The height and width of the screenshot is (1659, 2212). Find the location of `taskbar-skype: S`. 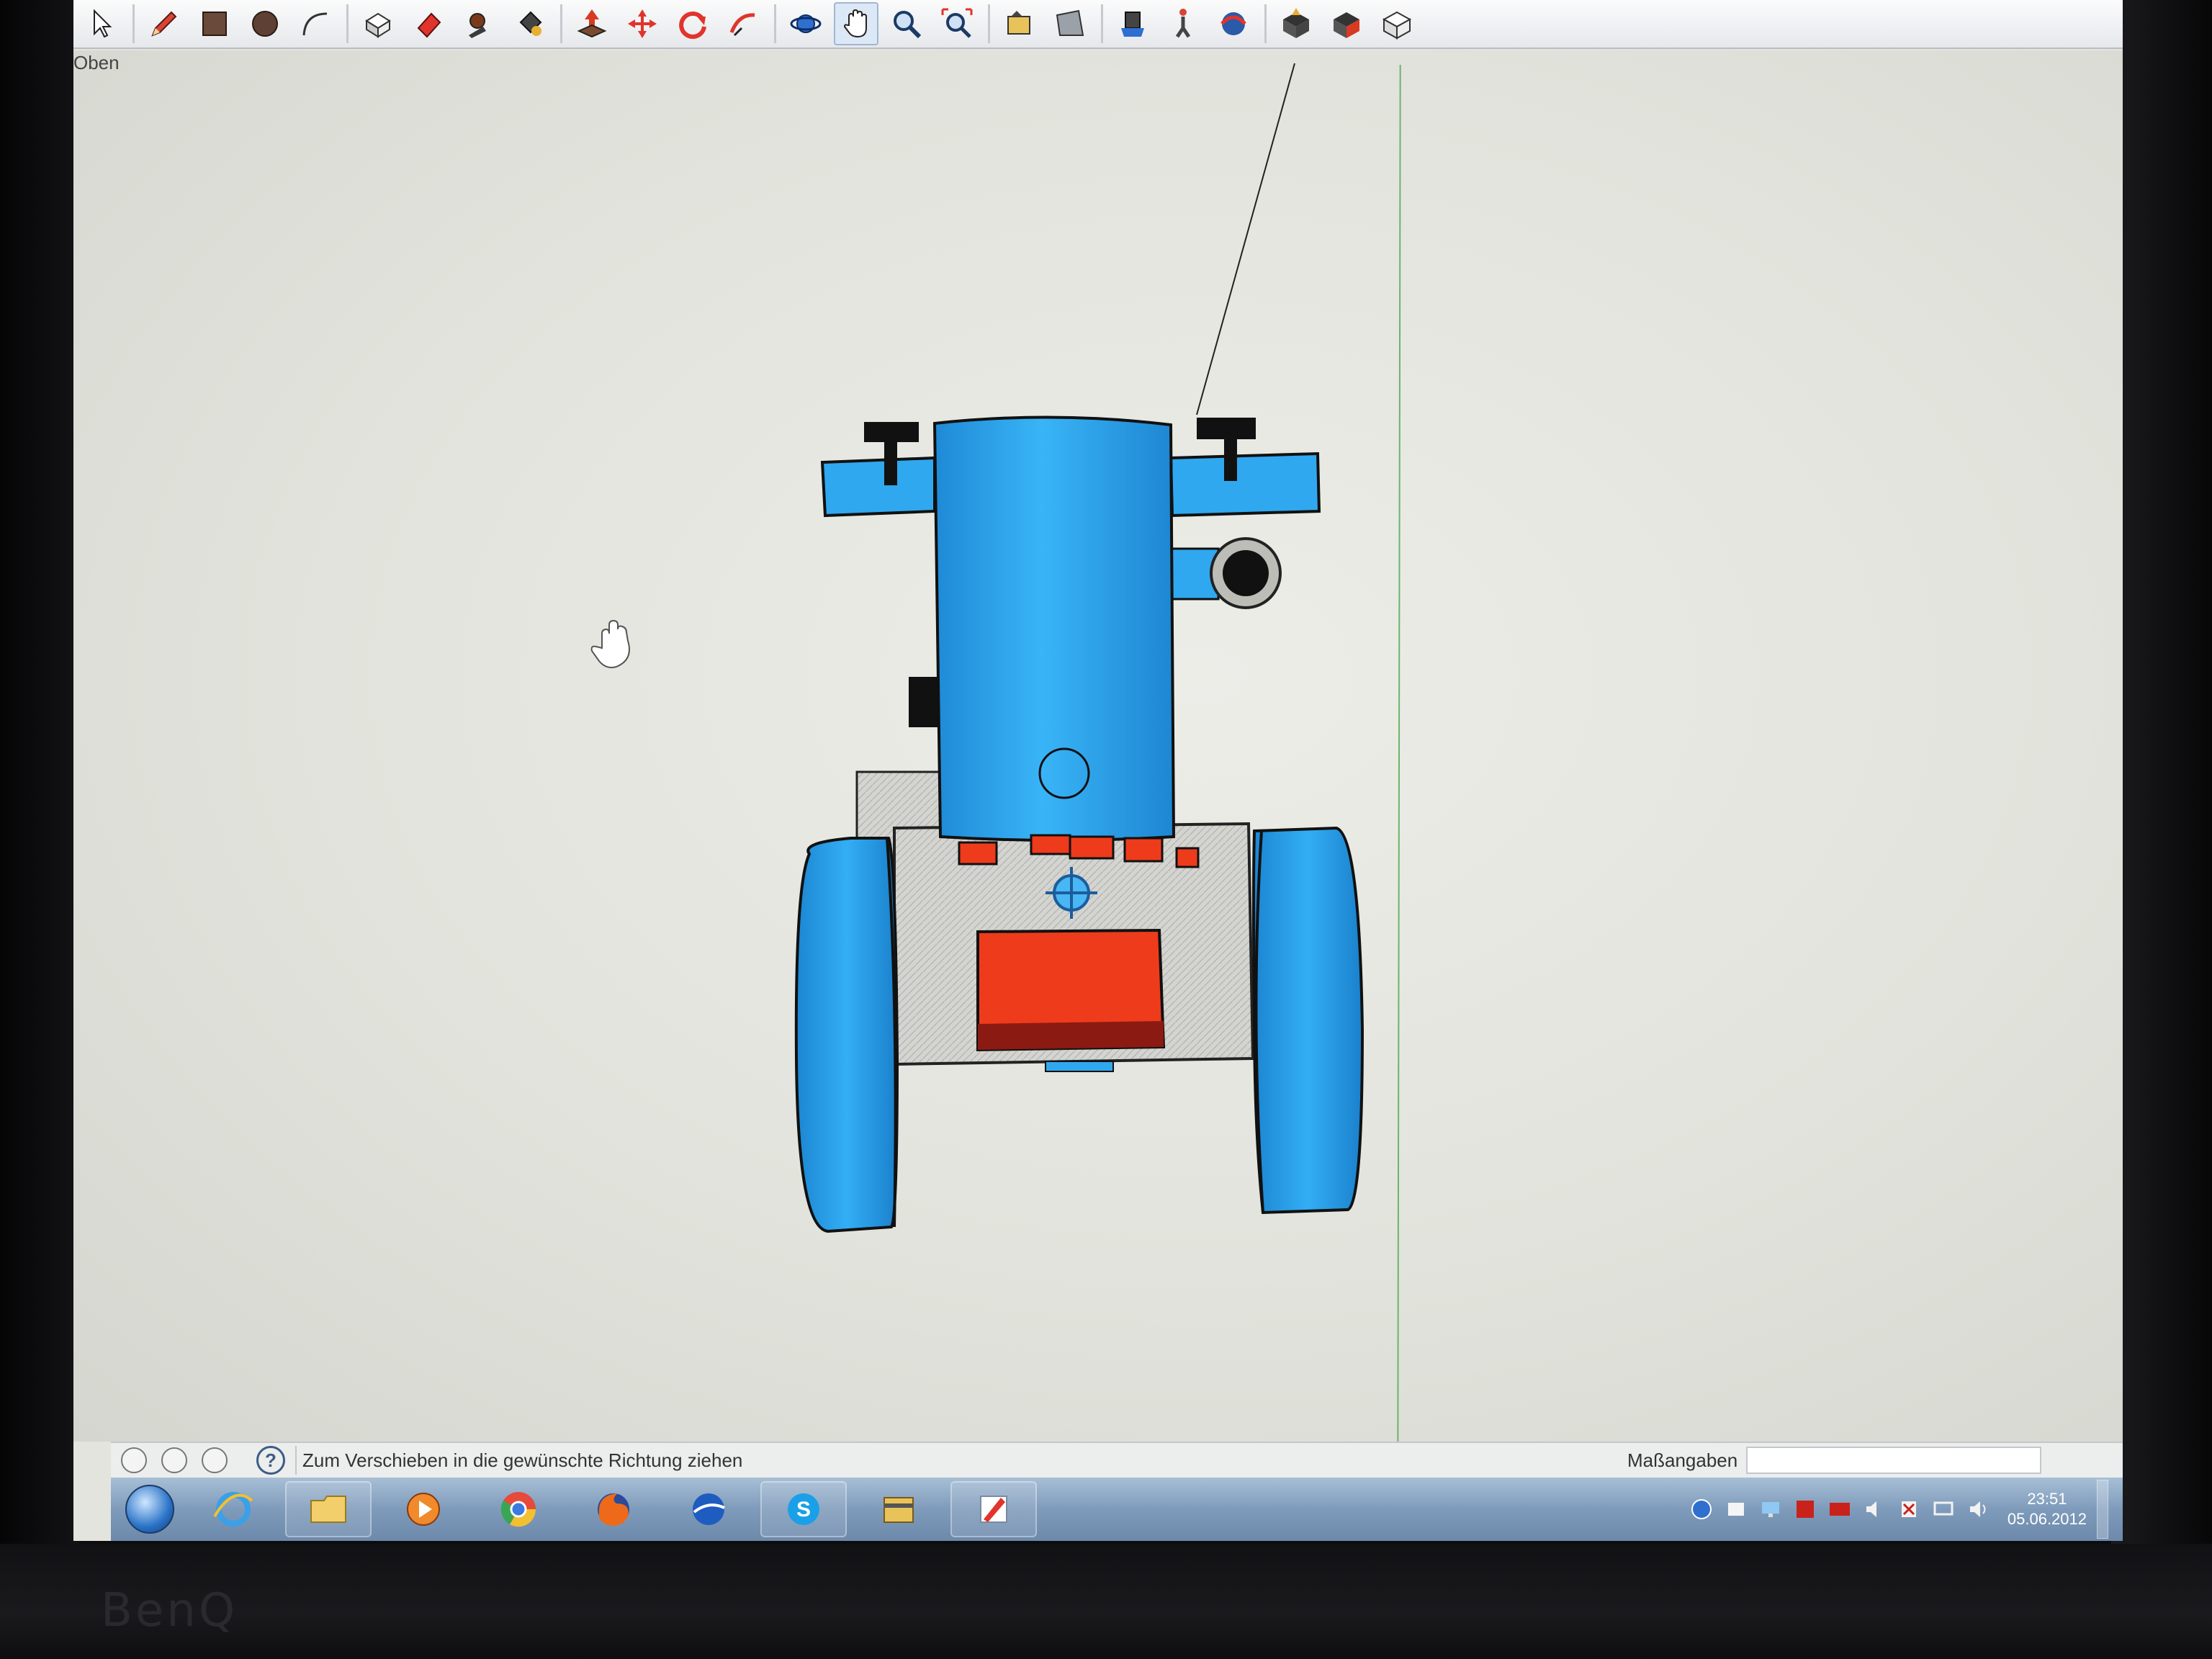

taskbar-skype: S is located at coordinates (803, 1509).